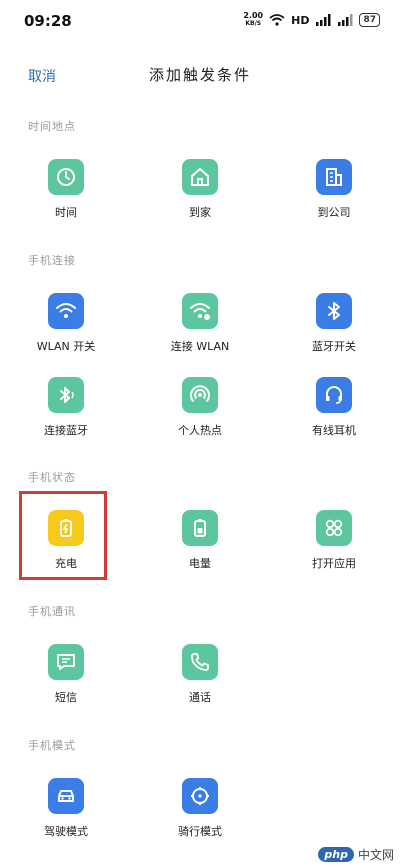 The image size is (400, 867). Describe the element at coordinates (200, 22) in the screenshot. I see `status-bar: 09:28 2.00 KB/S HD 87` at that location.